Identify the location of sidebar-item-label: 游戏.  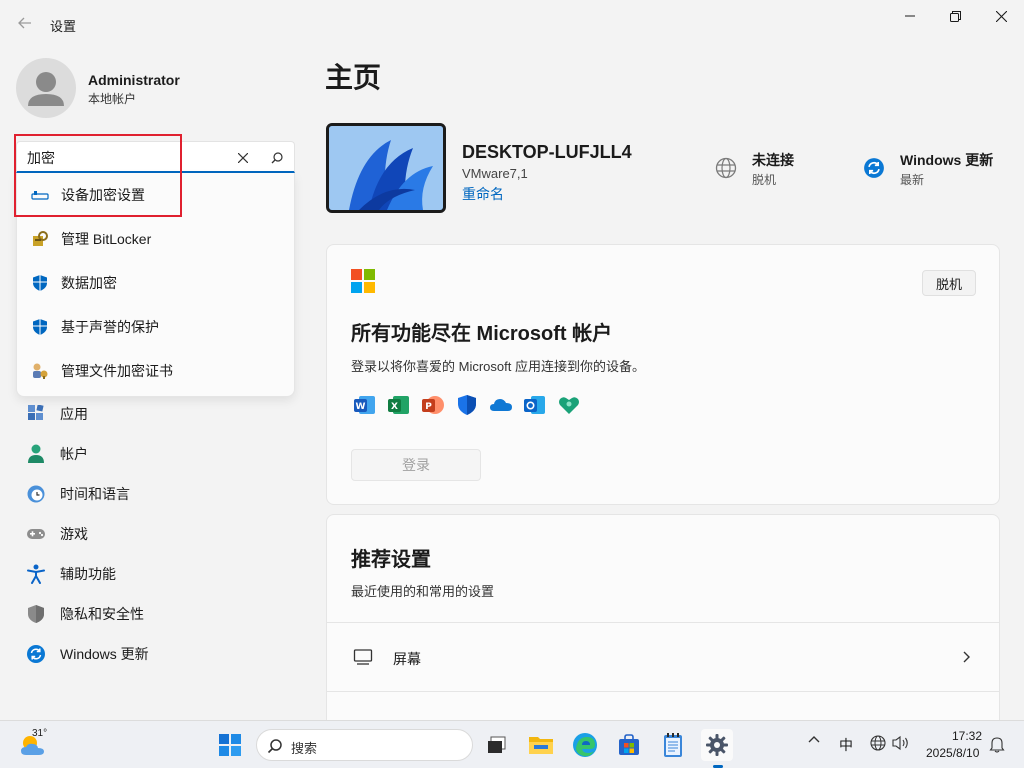
(74, 534).